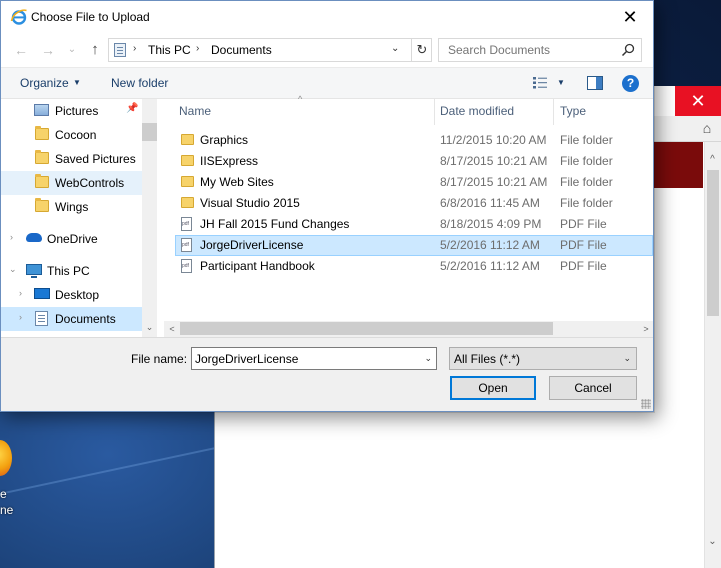 Image resolution: width=721 pixels, height=568 pixels. I want to click on up-arrow-icon: ↑, so click(95, 50).